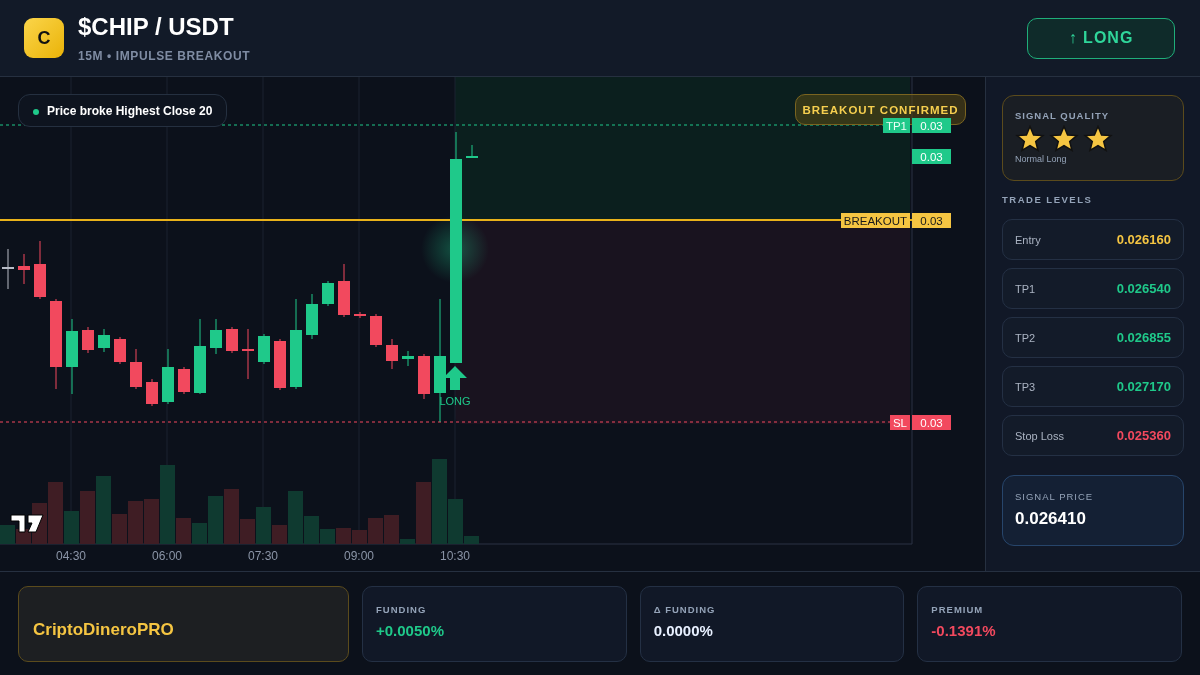 The image size is (1200, 675). Describe the element at coordinates (685, 609) in the screenshot. I see `metric-label: Δ FUNDING` at that location.